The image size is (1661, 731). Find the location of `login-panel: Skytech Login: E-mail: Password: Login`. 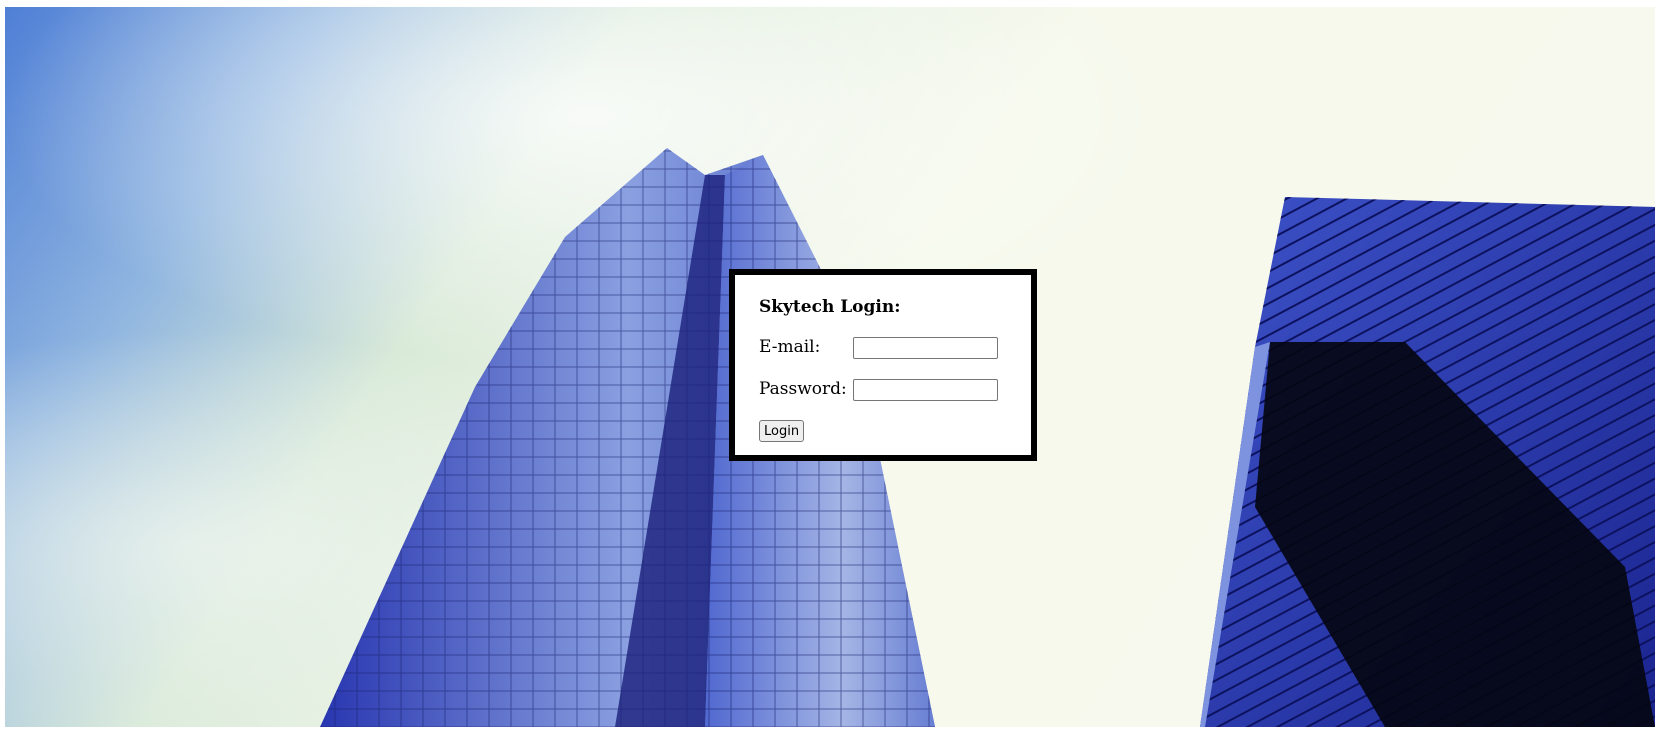

login-panel: Skytech Login: E-mail: Password: Login is located at coordinates (883, 365).